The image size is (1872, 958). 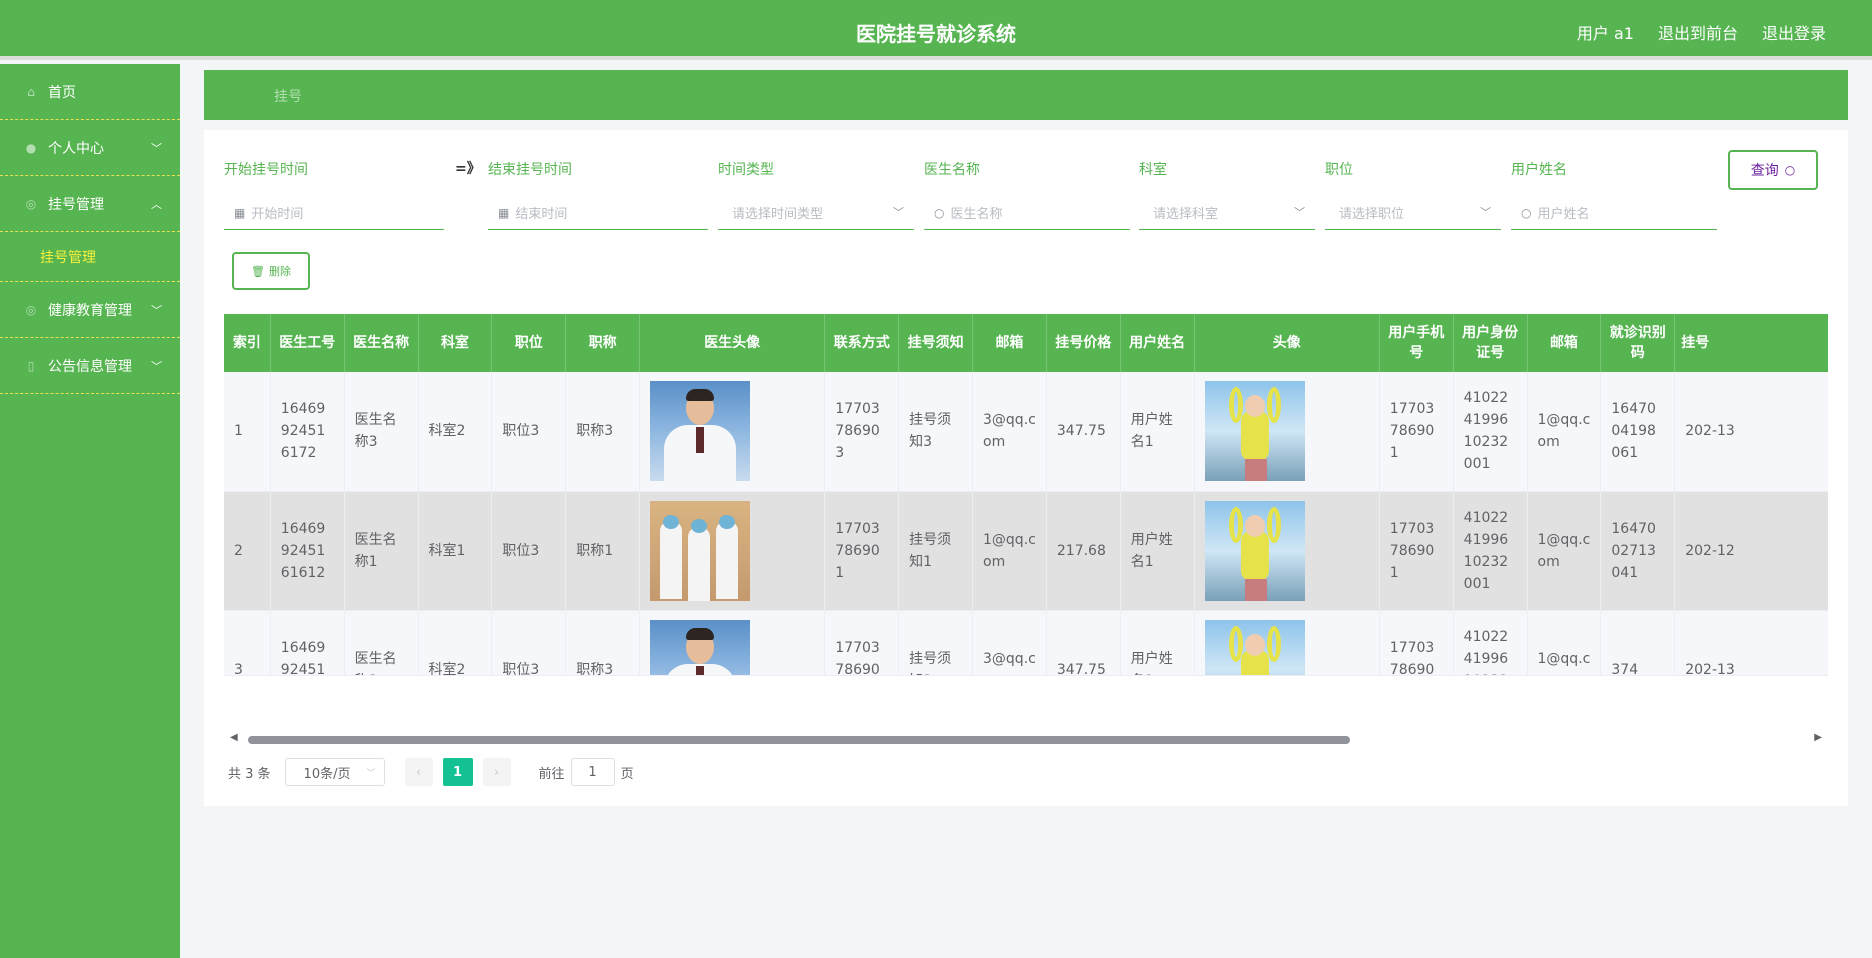 What do you see at coordinates (247, 343) in the screenshot?
I see `column-header: 索引` at bounding box center [247, 343].